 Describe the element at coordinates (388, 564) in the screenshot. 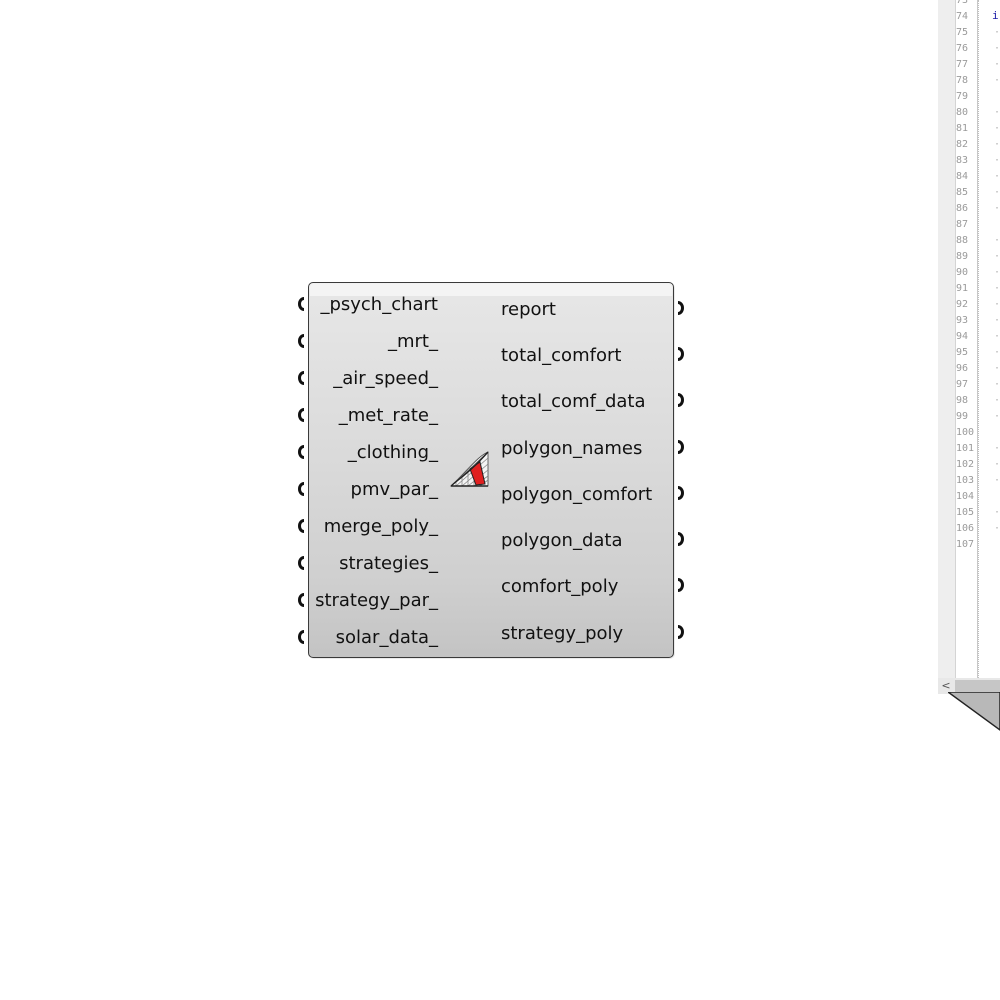

I see `input-strategies: strategies_` at that location.